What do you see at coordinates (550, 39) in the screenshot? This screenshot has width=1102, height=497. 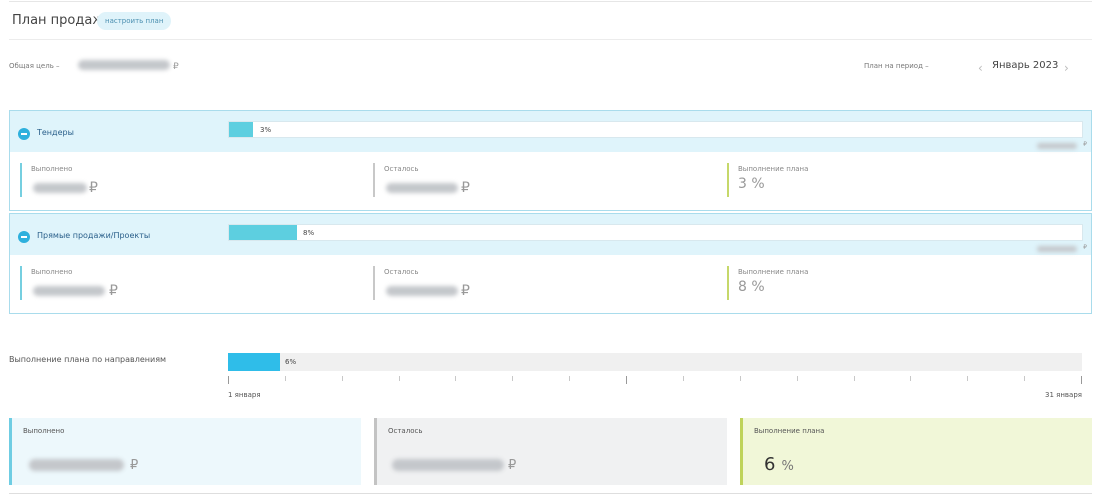 I see `header-divider` at bounding box center [550, 39].